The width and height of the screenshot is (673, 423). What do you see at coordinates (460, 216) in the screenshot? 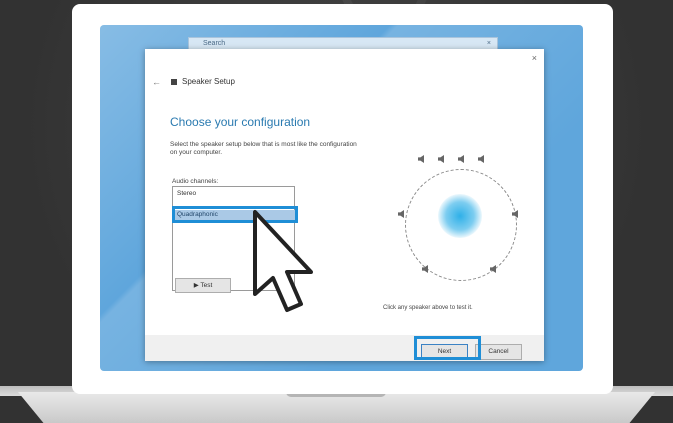
I see `listener-icon` at bounding box center [460, 216].